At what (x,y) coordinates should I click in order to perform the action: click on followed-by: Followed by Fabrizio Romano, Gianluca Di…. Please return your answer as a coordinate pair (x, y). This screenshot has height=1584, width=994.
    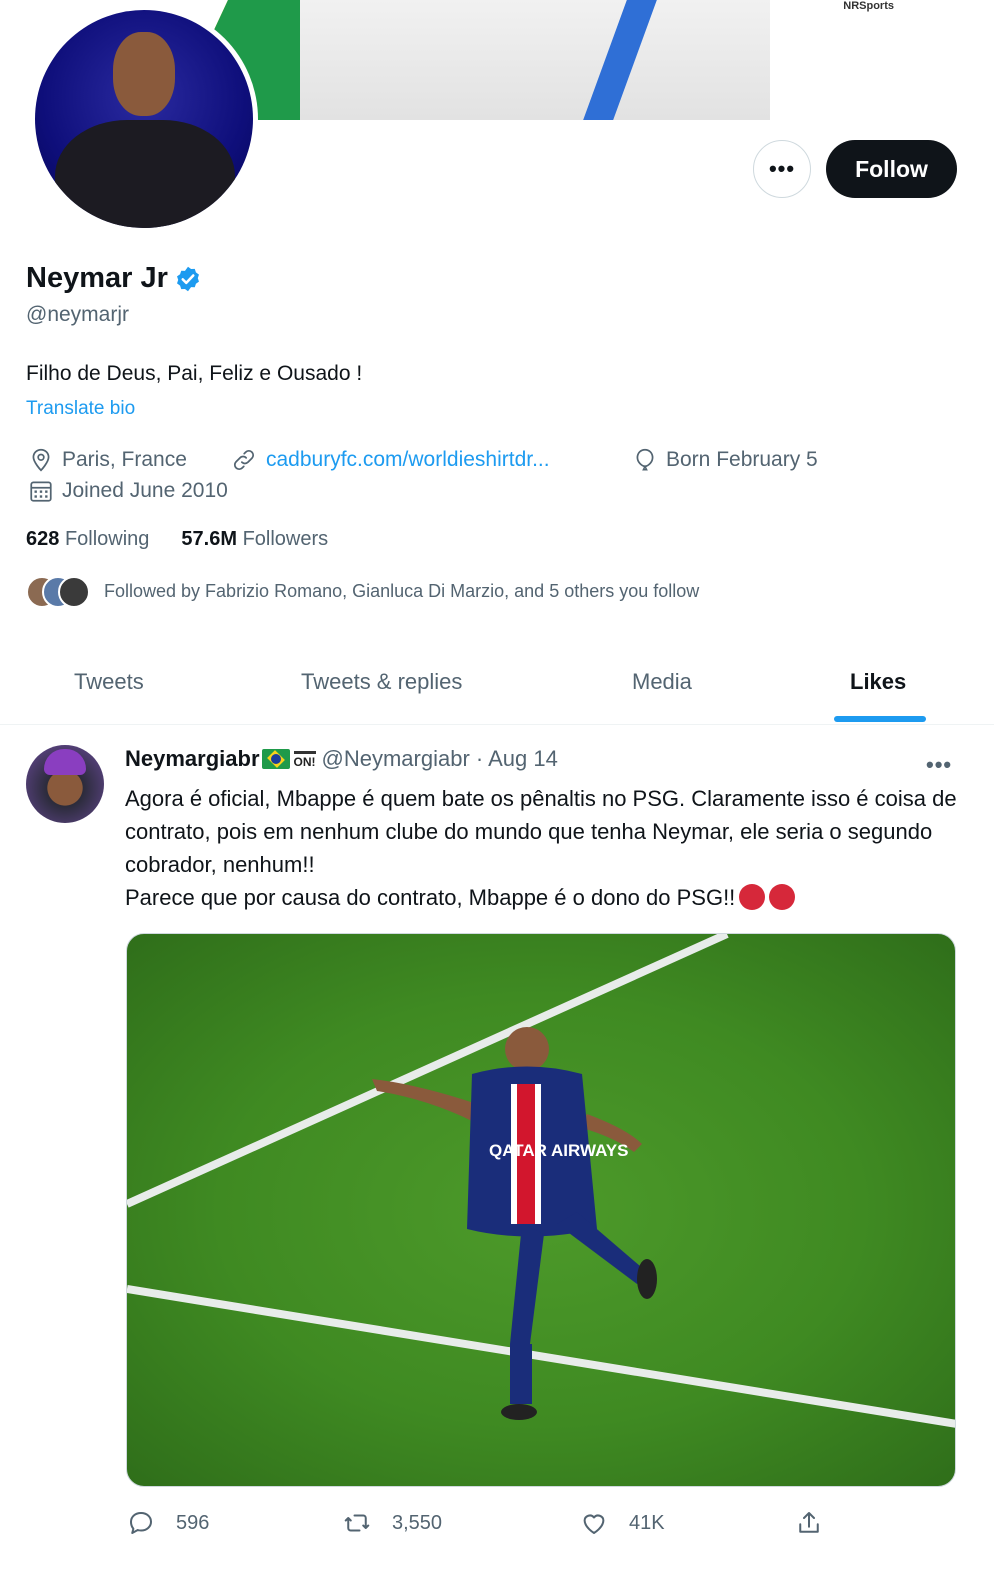
    Looking at the image, I should click on (363, 592).